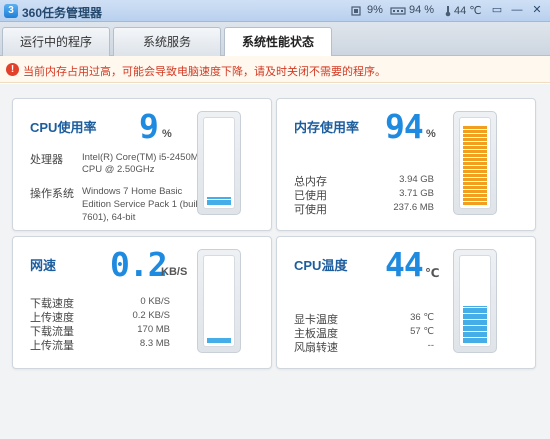  I want to click on used-memory-value: 3.71 GB, so click(416, 193).